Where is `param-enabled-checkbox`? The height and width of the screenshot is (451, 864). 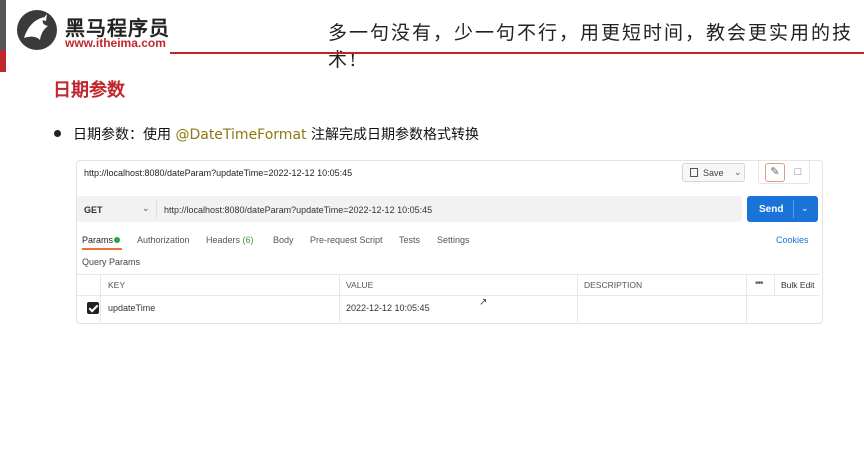
param-enabled-checkbox is located at coordinates (93, 308).